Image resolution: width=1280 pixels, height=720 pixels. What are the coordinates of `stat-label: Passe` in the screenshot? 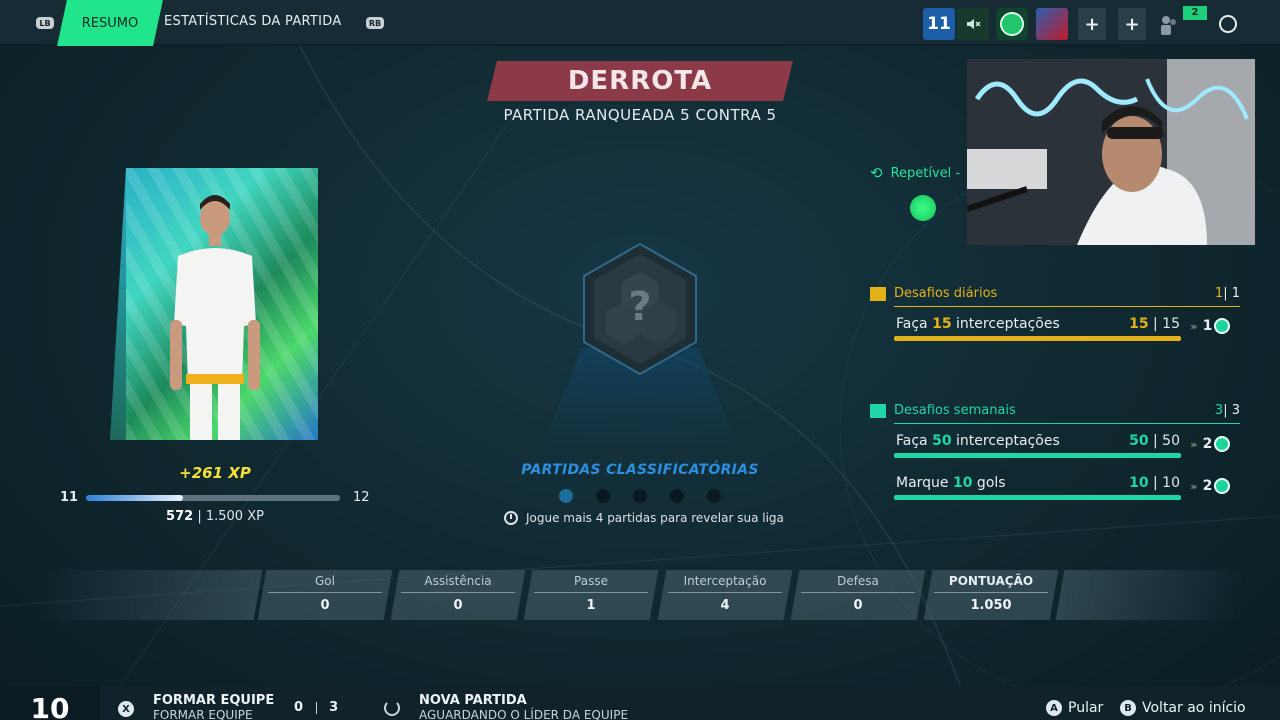 It's located at (591, 581).